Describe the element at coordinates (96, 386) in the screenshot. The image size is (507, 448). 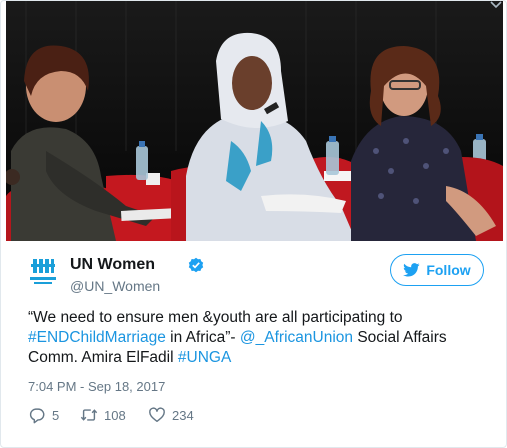
I see `tweet-timestamp: 7:04 PM - Sep 18, 2017` at that location.